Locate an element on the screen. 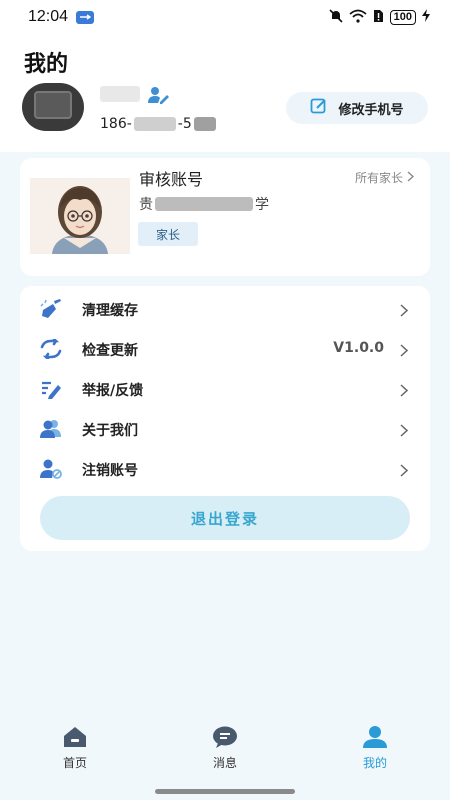 The width and height of the screenshot is (450, 800). menu-item-check-update: 检查更新 V1.0.0 is located at coordinates (225, 348).